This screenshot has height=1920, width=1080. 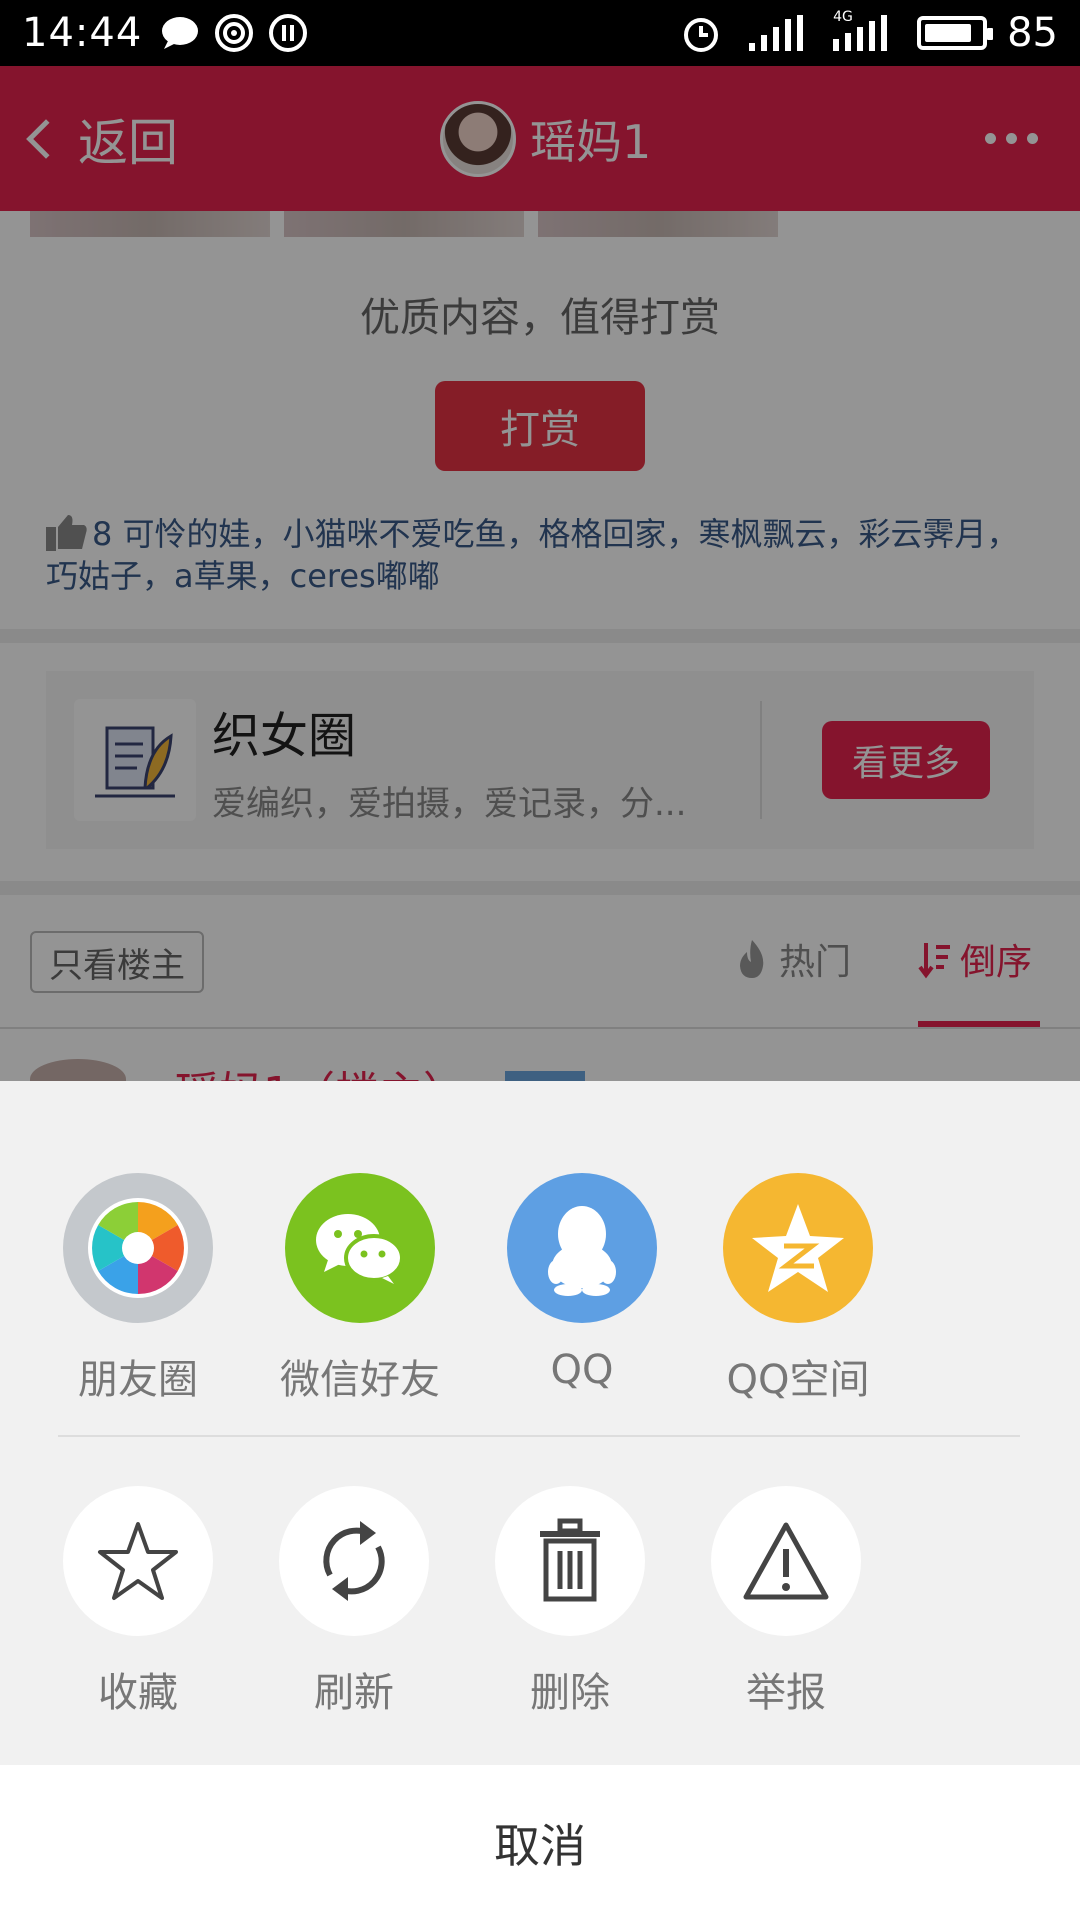 What do you see at coordinates (843, 17) in the screenshot?
I see `network-type: 4G` at bounding box center [843, 17].